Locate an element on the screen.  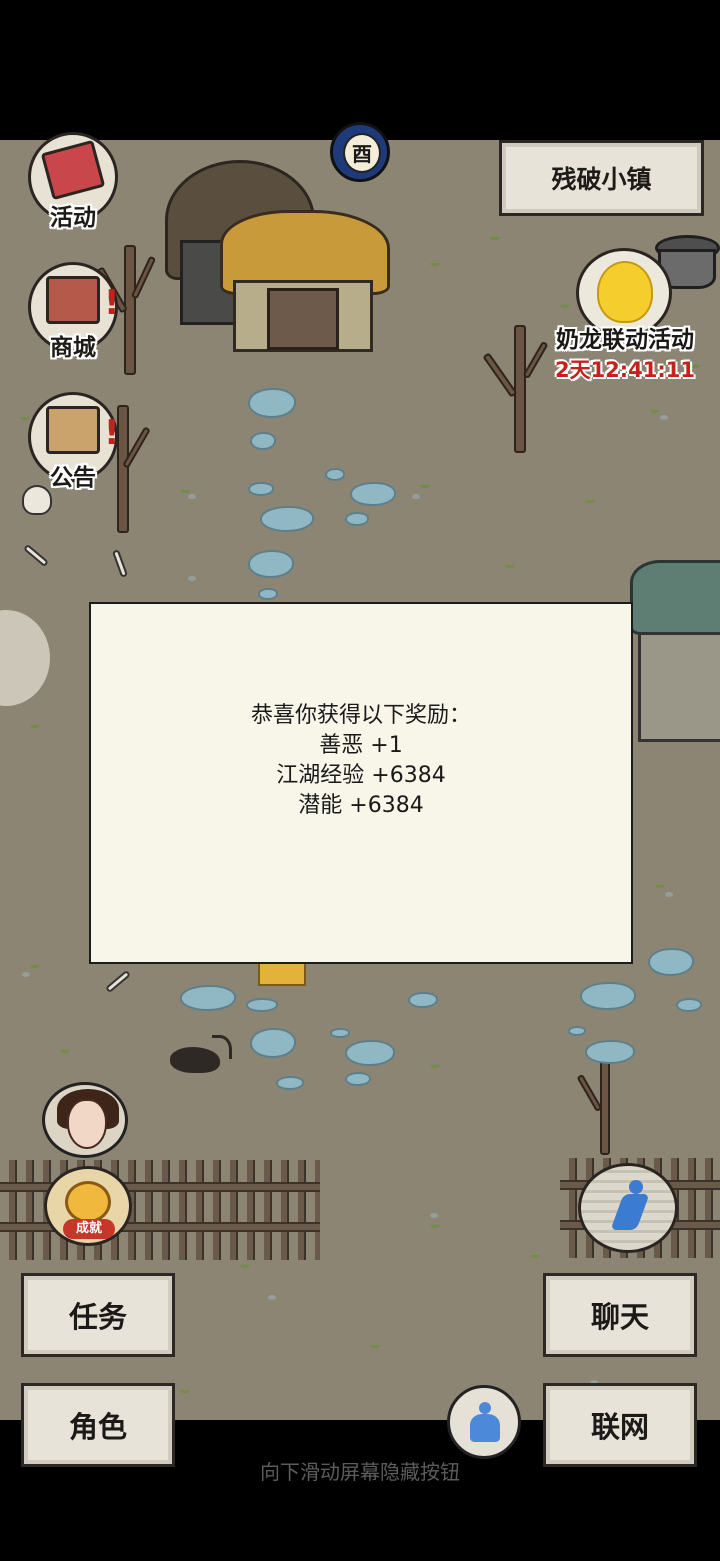
reward-line: 善恶 +1 is located at coordinates (361, 745).